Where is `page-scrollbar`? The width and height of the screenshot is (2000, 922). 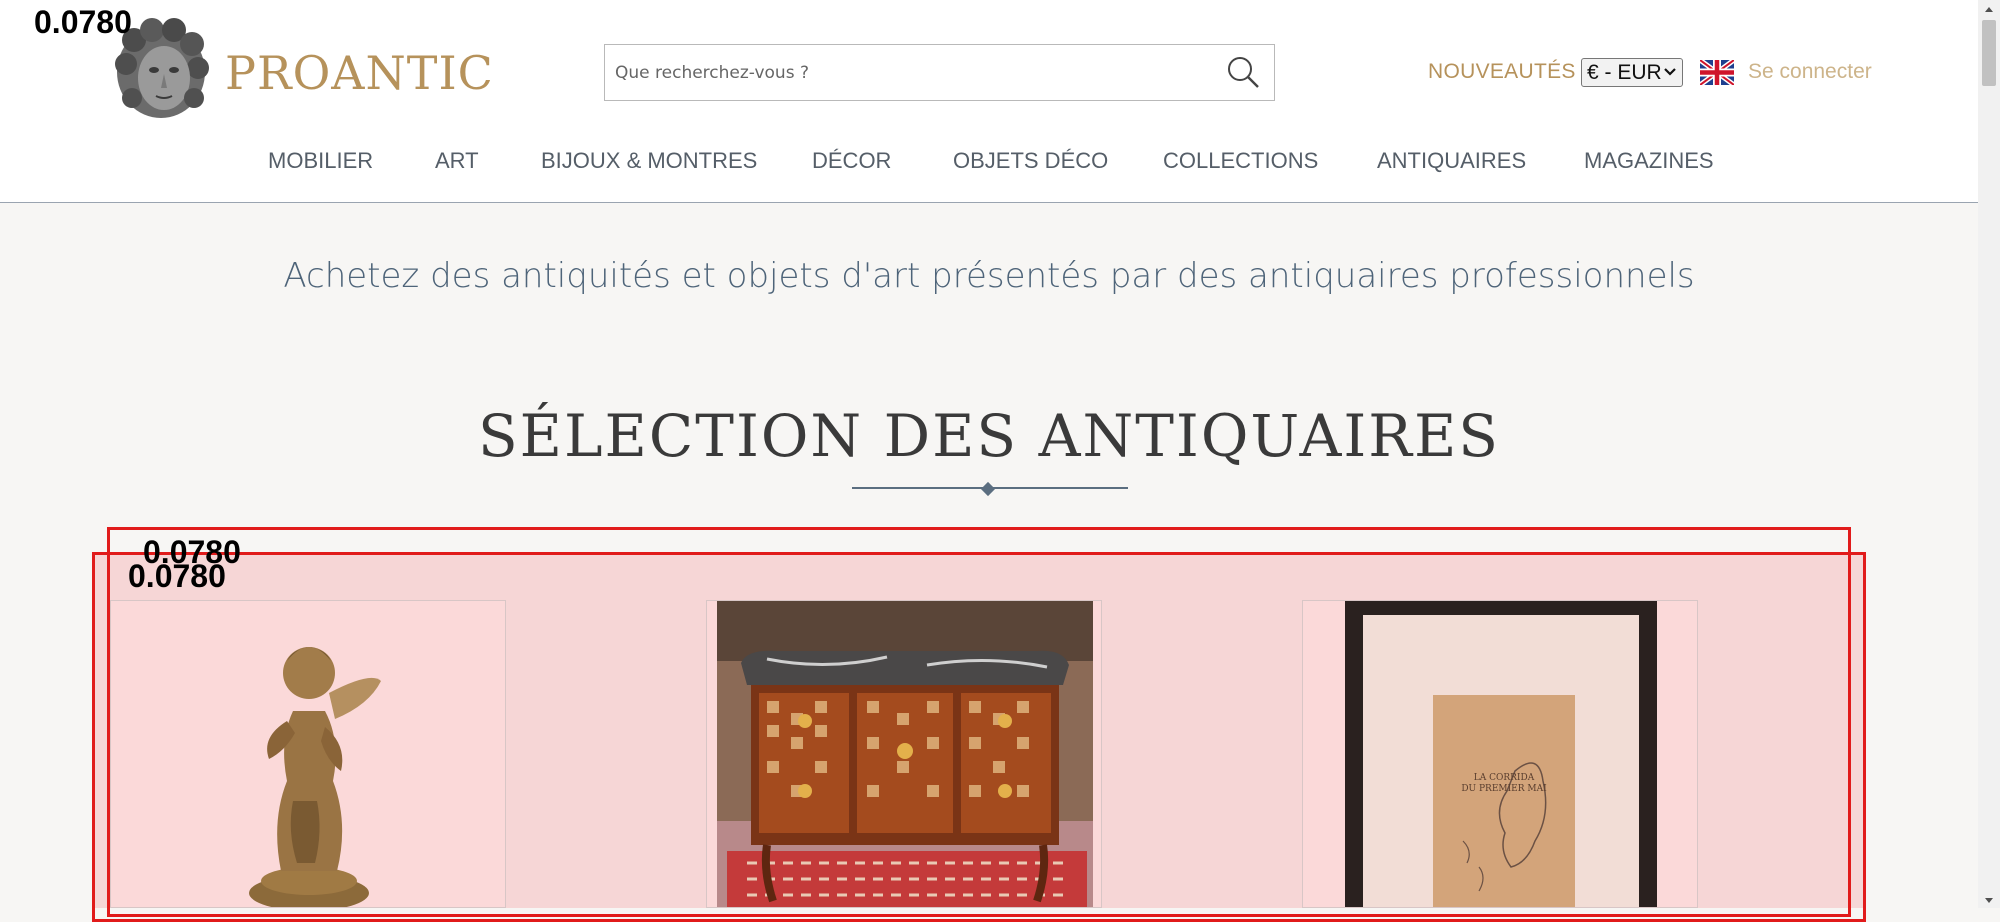
page-scrollbar is located at coordinates (1989, 454).